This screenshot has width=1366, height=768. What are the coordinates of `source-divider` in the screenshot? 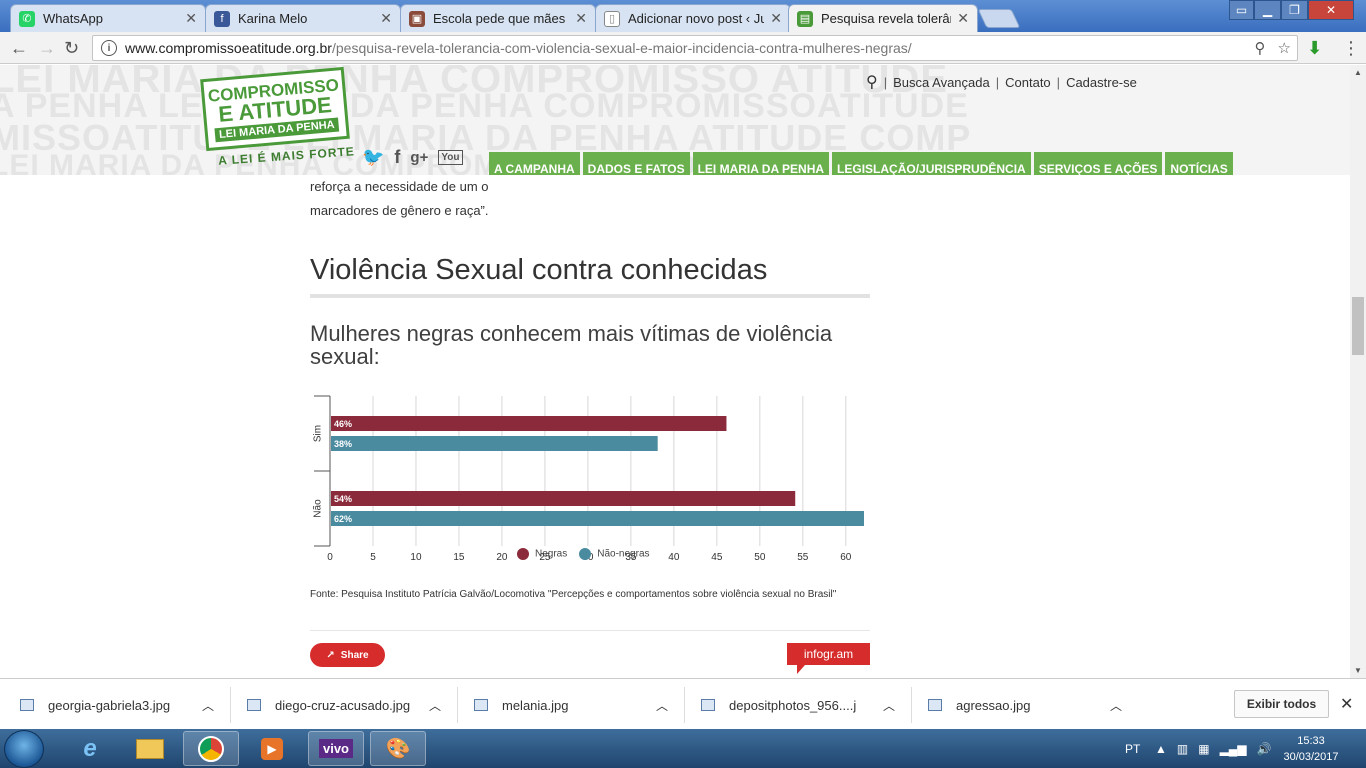 It's located at (590, 630).